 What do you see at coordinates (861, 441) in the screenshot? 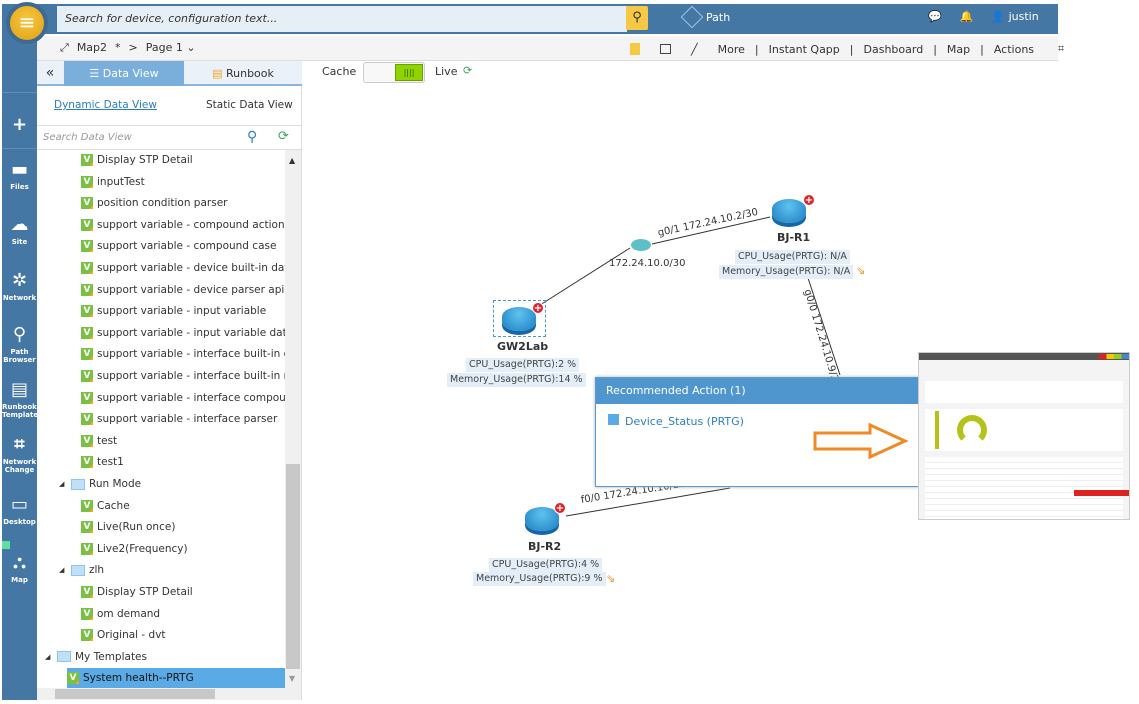
I see `orange-arrow` at bounding box center [861, 441].